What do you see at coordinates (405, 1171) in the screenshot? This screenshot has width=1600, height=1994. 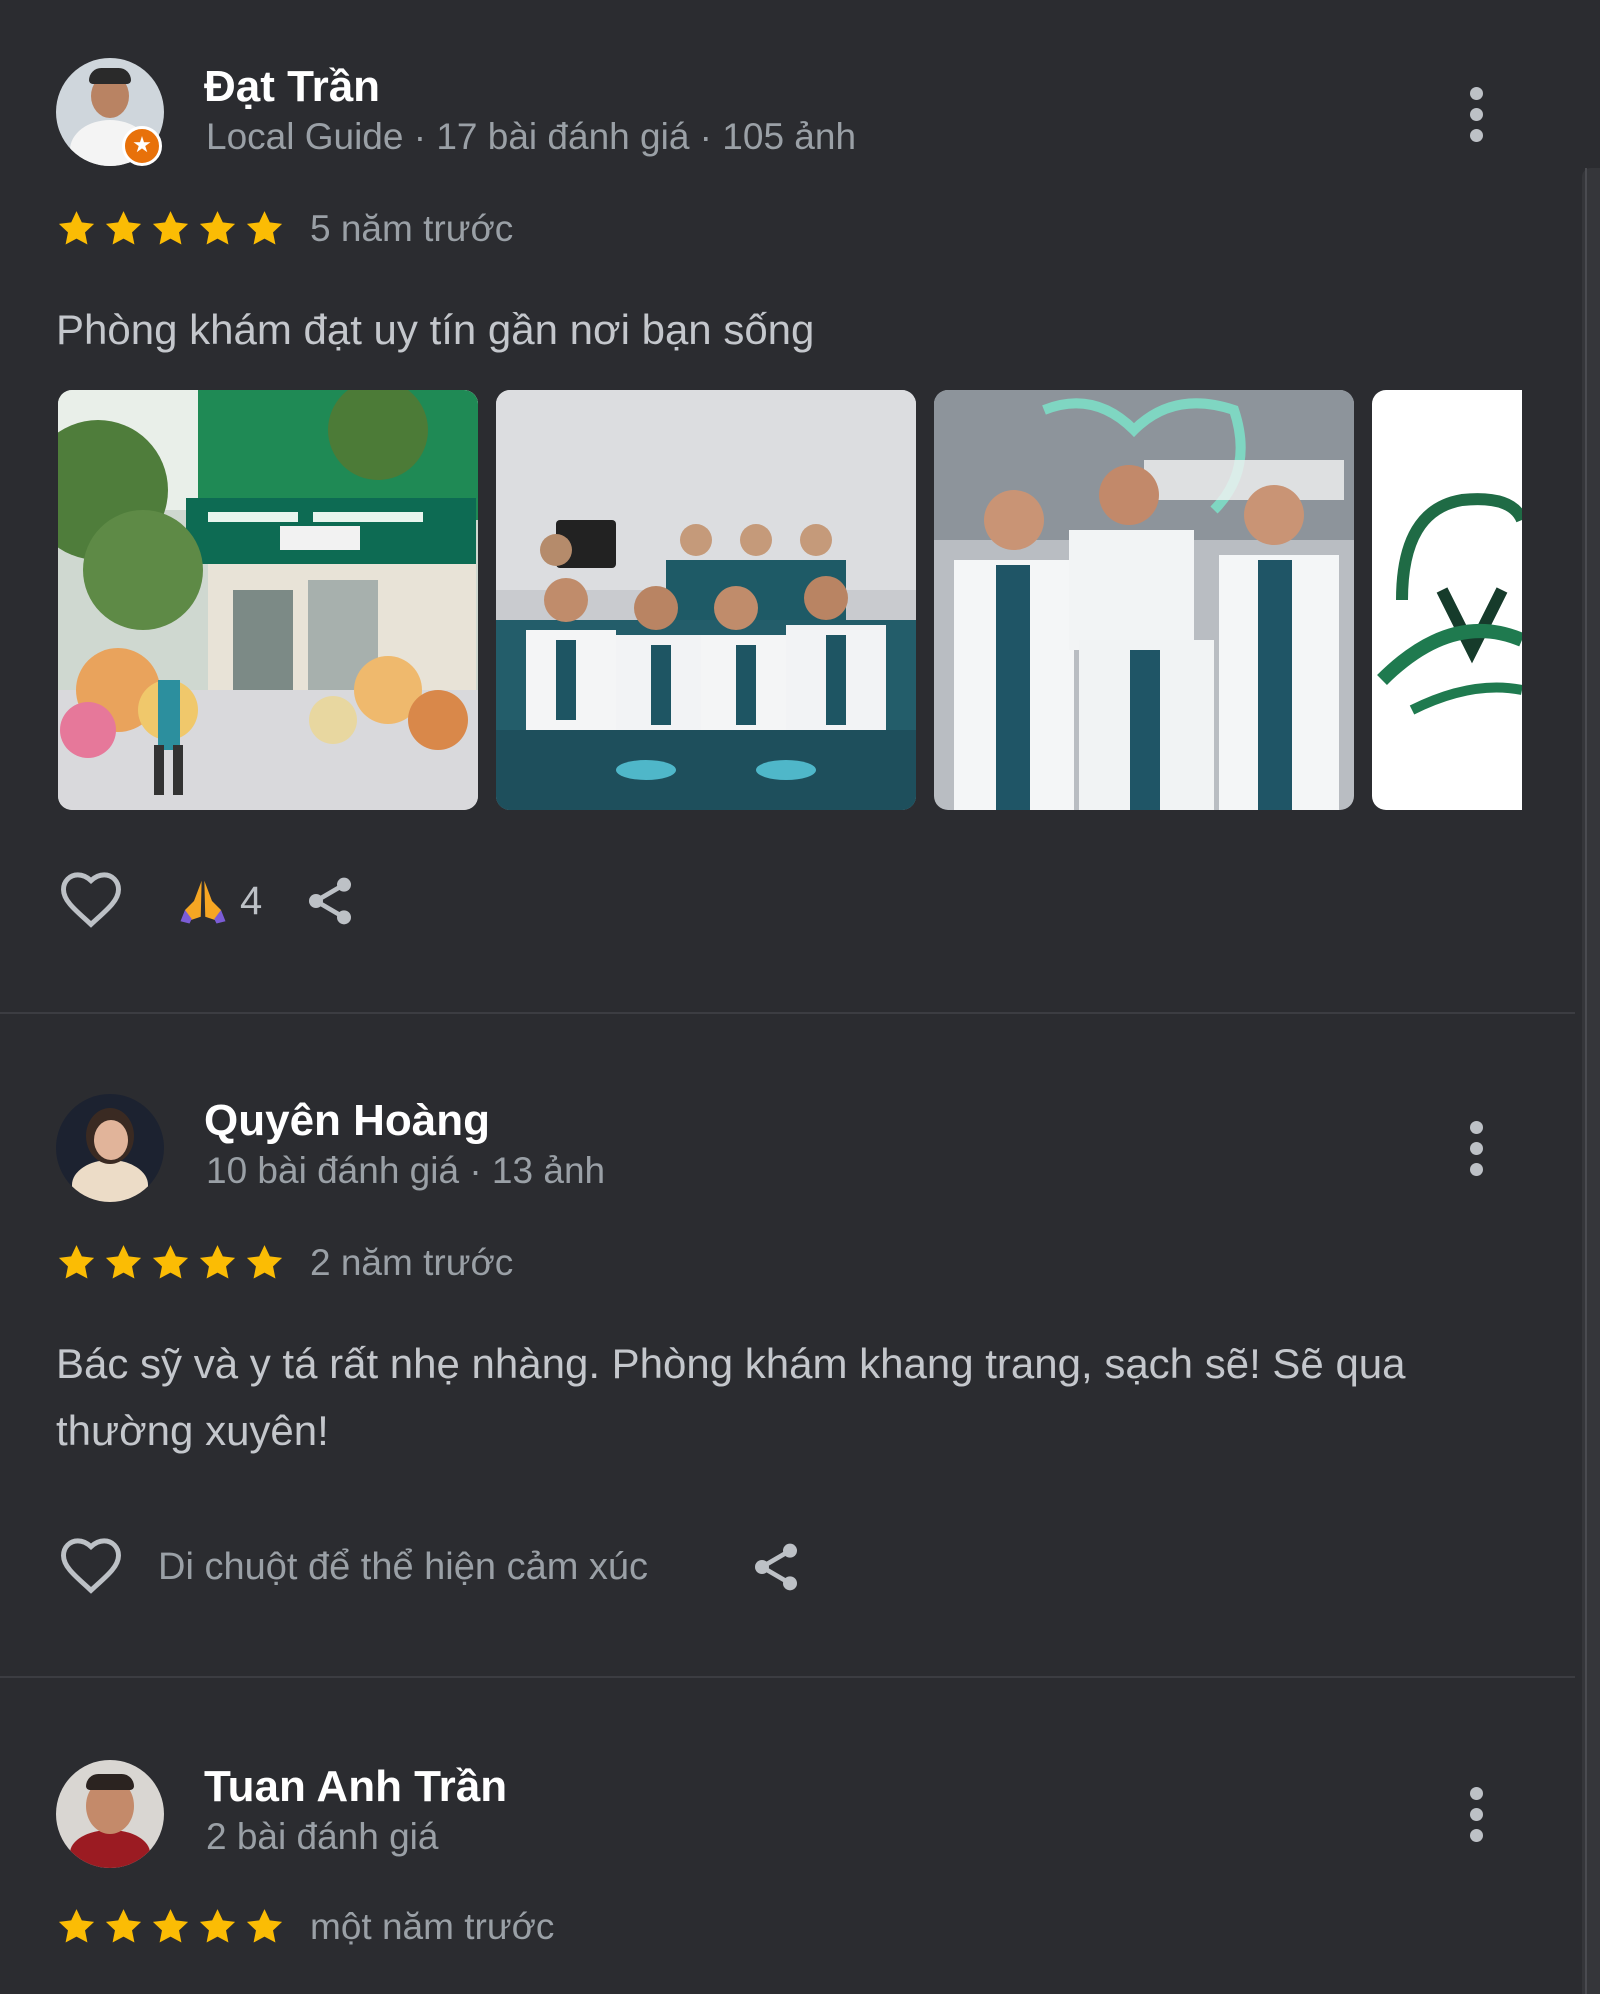 I see `reviewer-meta: 10 bài đánh giá · 13 ảnh` at bounding box center [405, 1171].